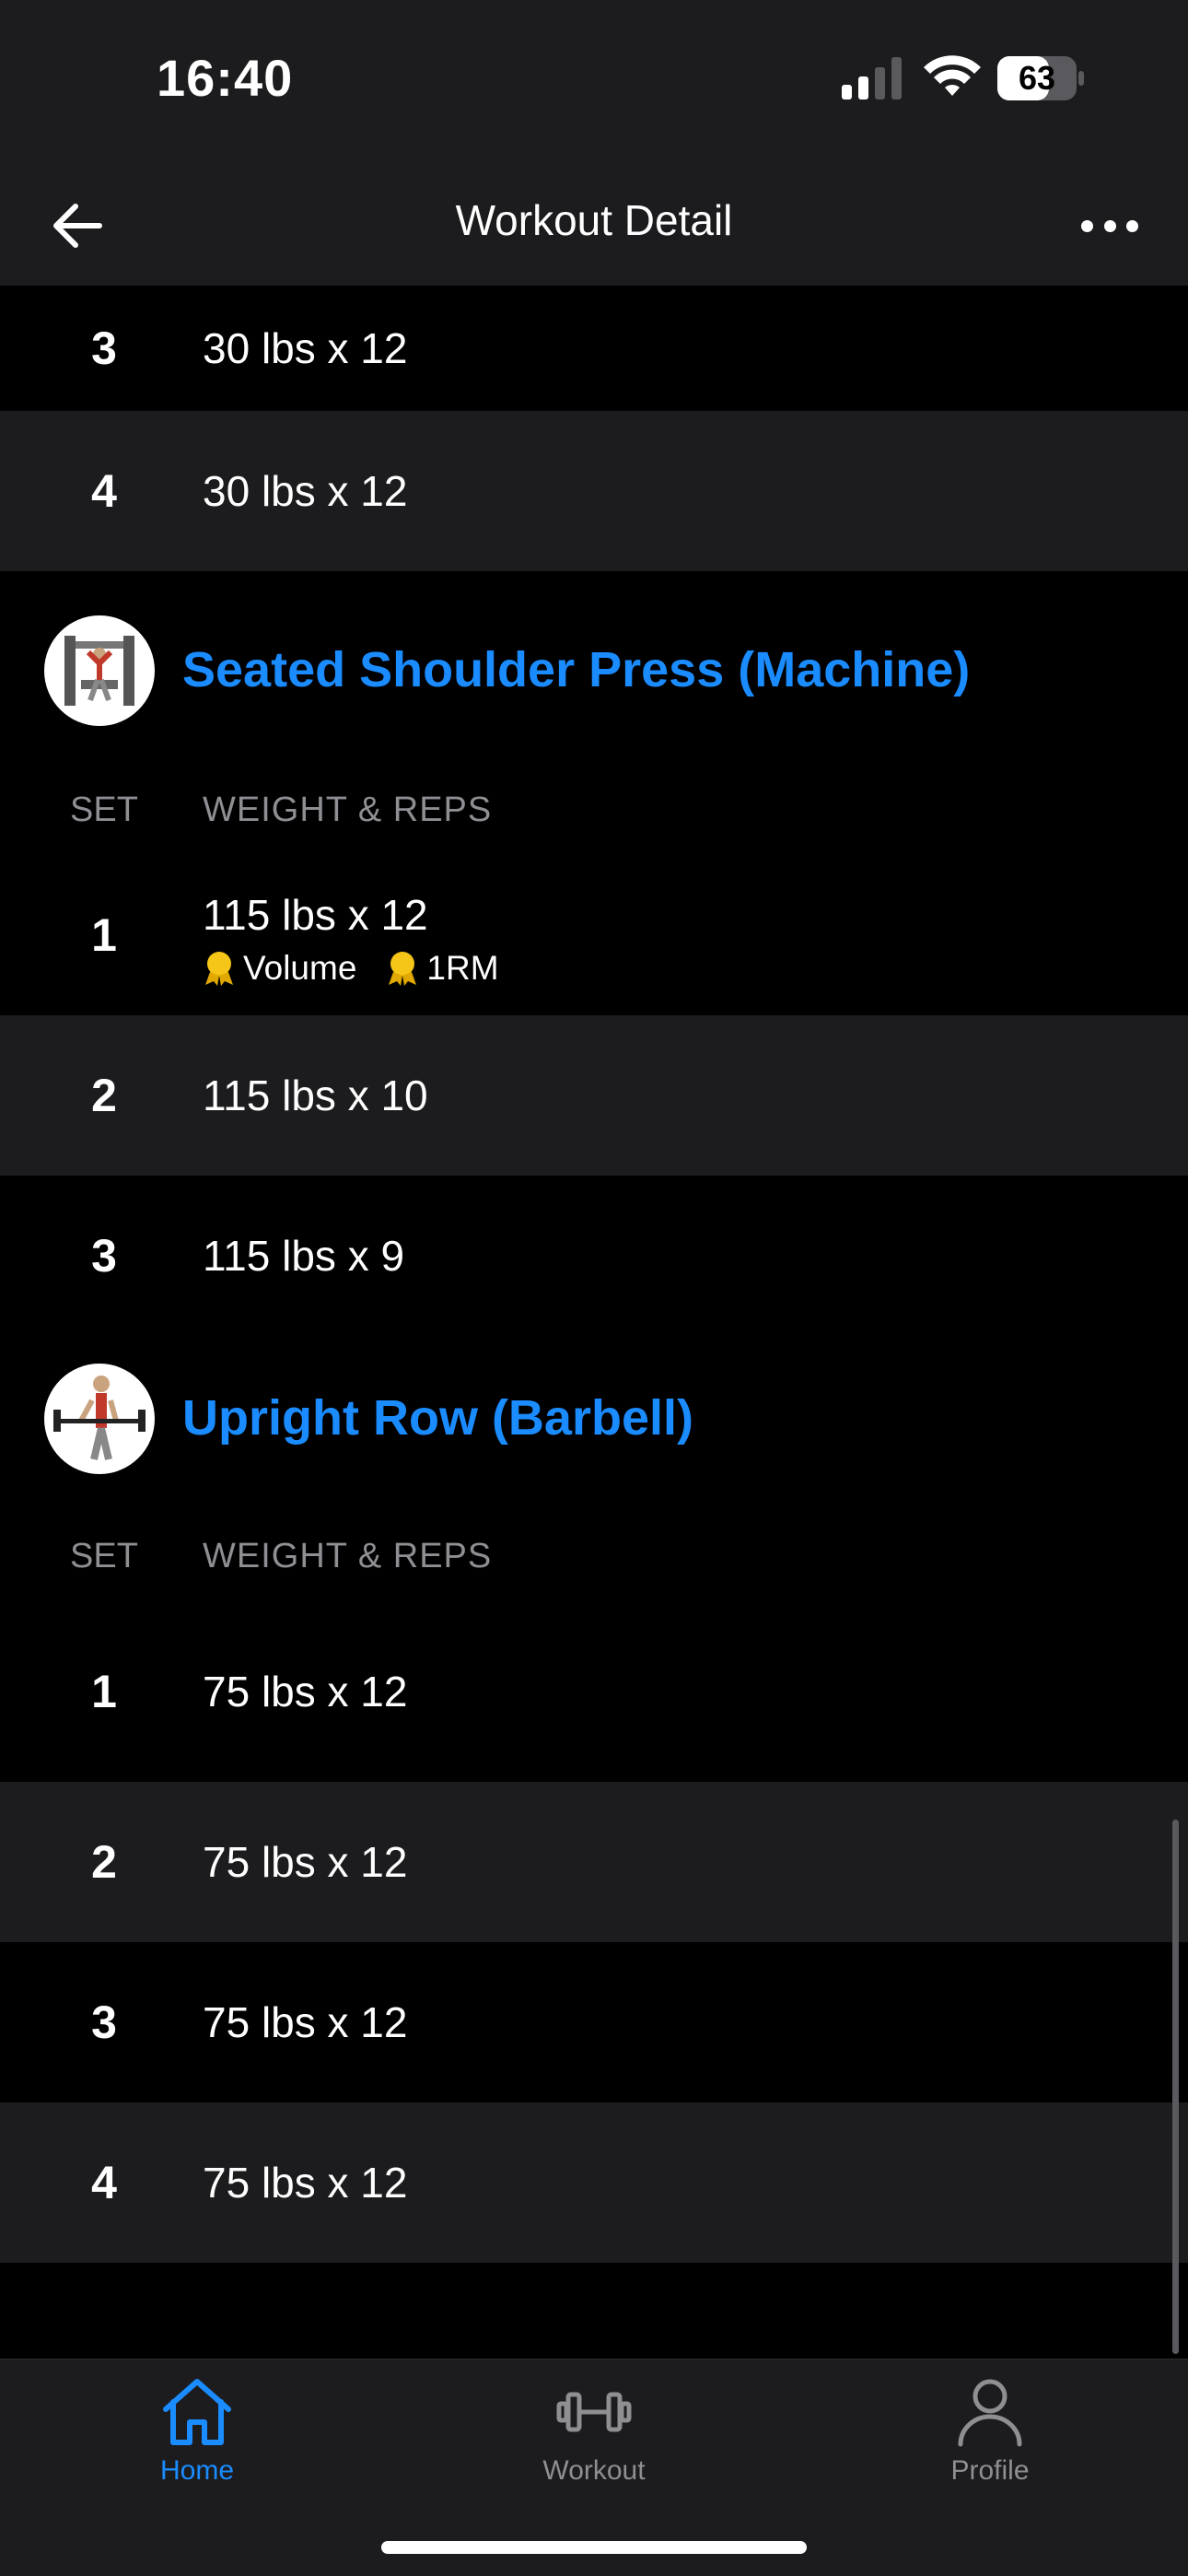 The image size is (1188, 2576). What do you see at coordinates (594, 2022) in the screenshot?
I see `set-row: 3 75 lbs x 12` at bounding box center [594, 2022].